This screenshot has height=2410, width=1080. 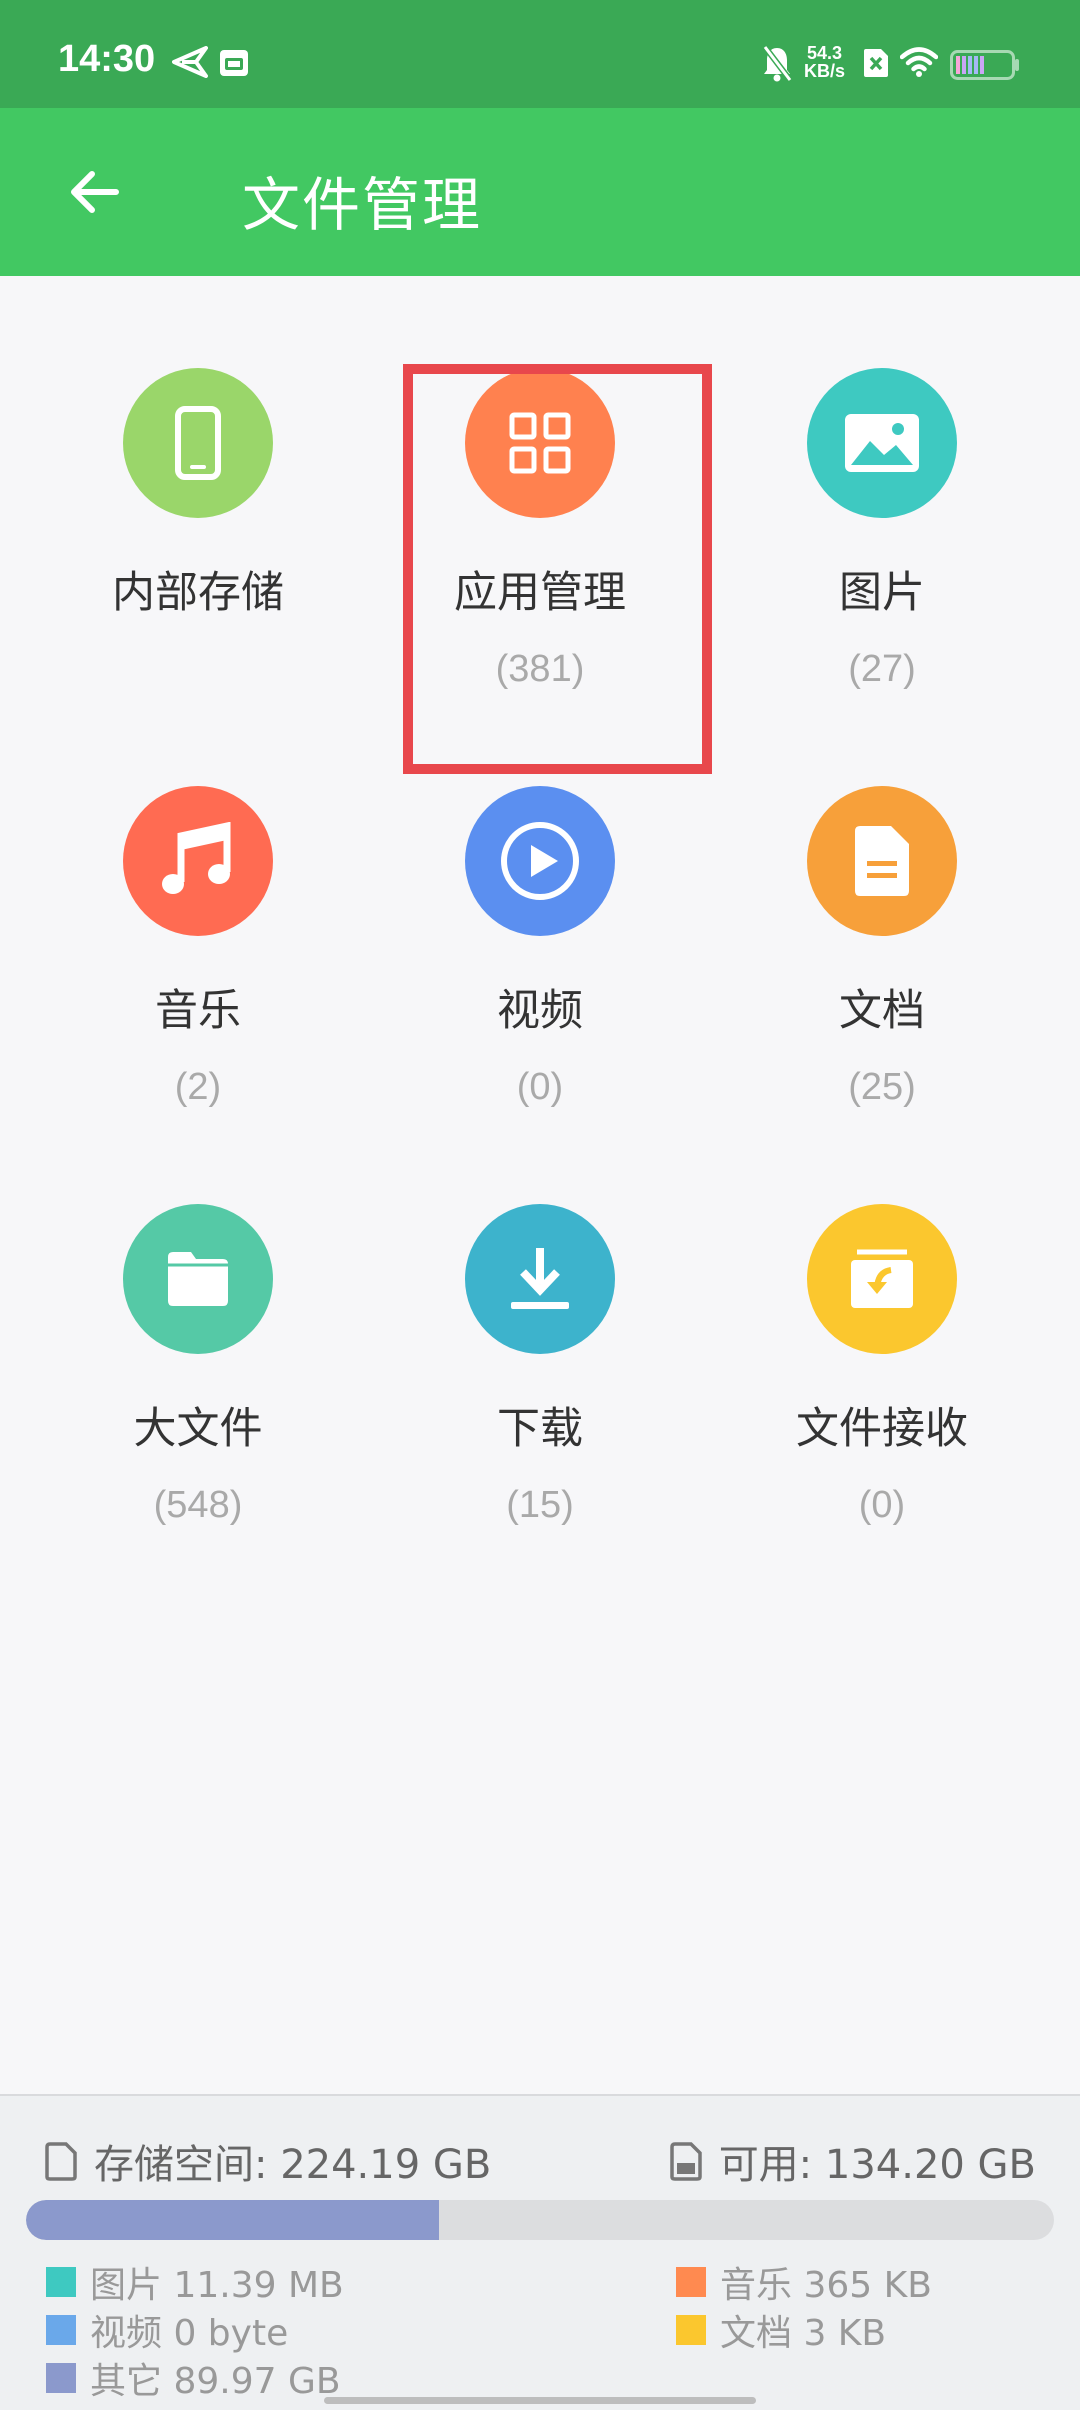 I want to click on sd-card-icon, so click(x=61, y=2161).